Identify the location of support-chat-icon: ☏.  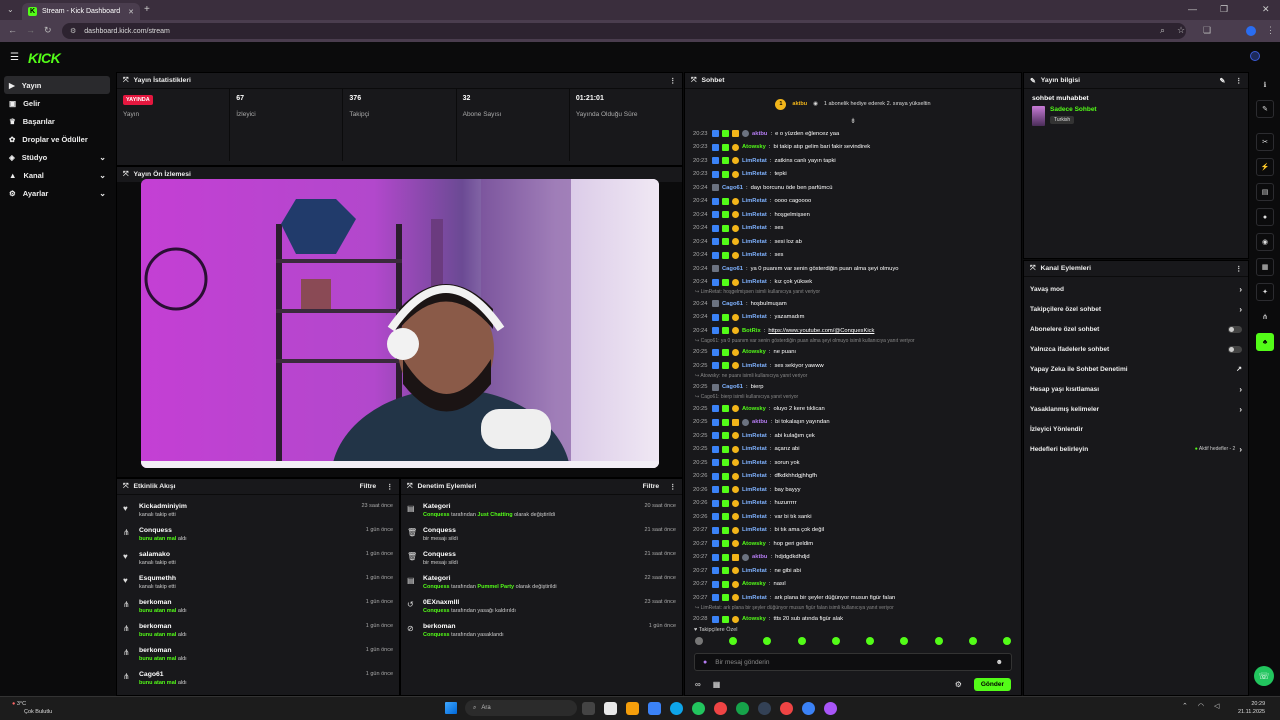
(1264, 676).